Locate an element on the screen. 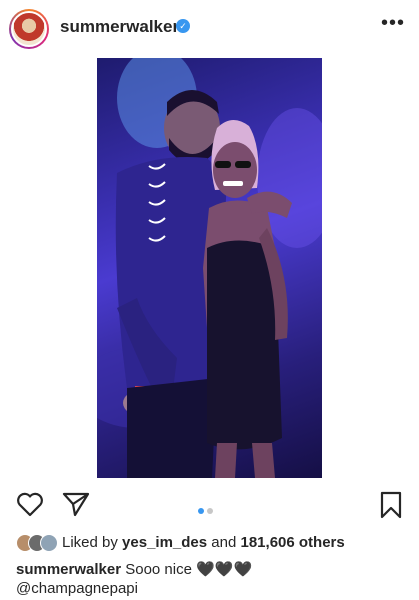 The image size is (419, 600). share-paper-plane-icon is located at coordinates (76, 504).